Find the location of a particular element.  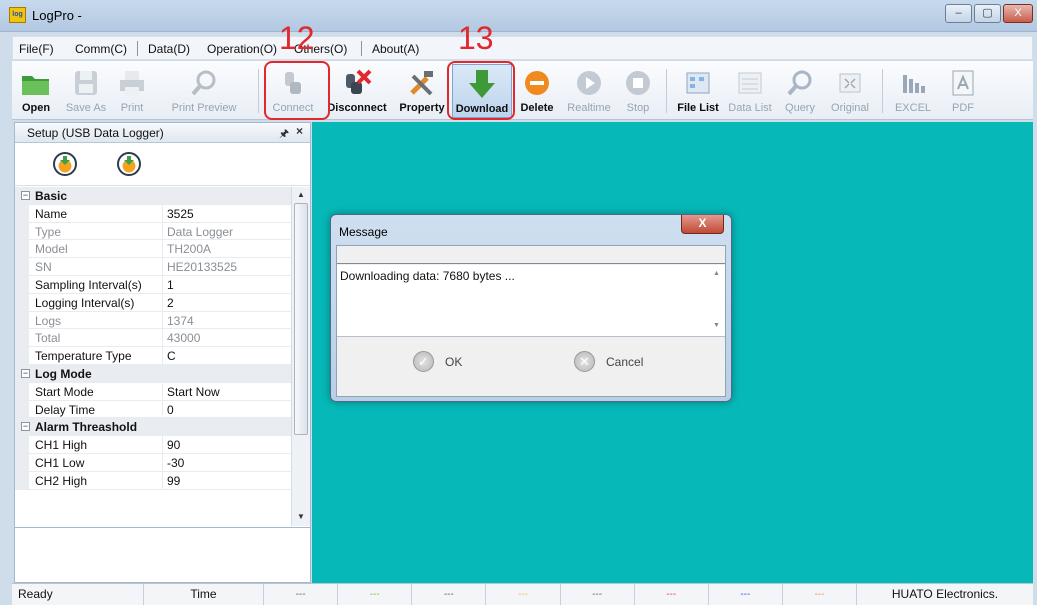

disconnect-button: Disconnect is located at coordinates (357, 91).